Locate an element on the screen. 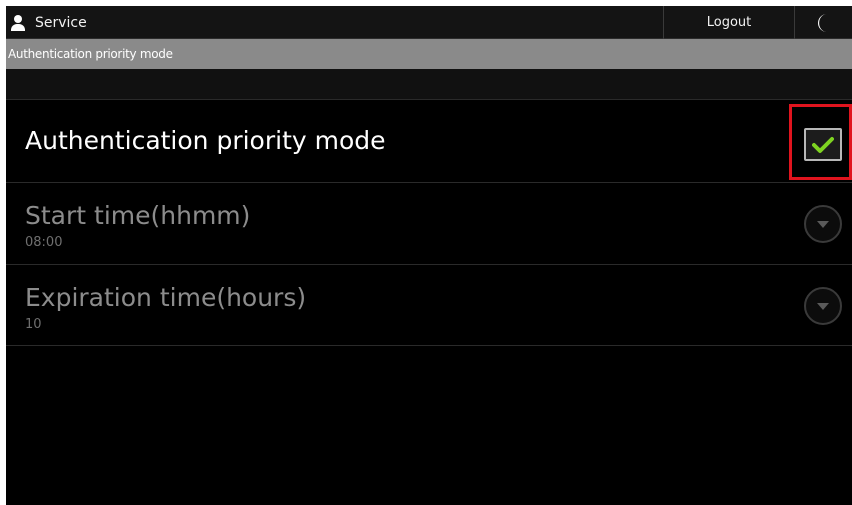  user-area: Service is located at coordinates (48, 22).